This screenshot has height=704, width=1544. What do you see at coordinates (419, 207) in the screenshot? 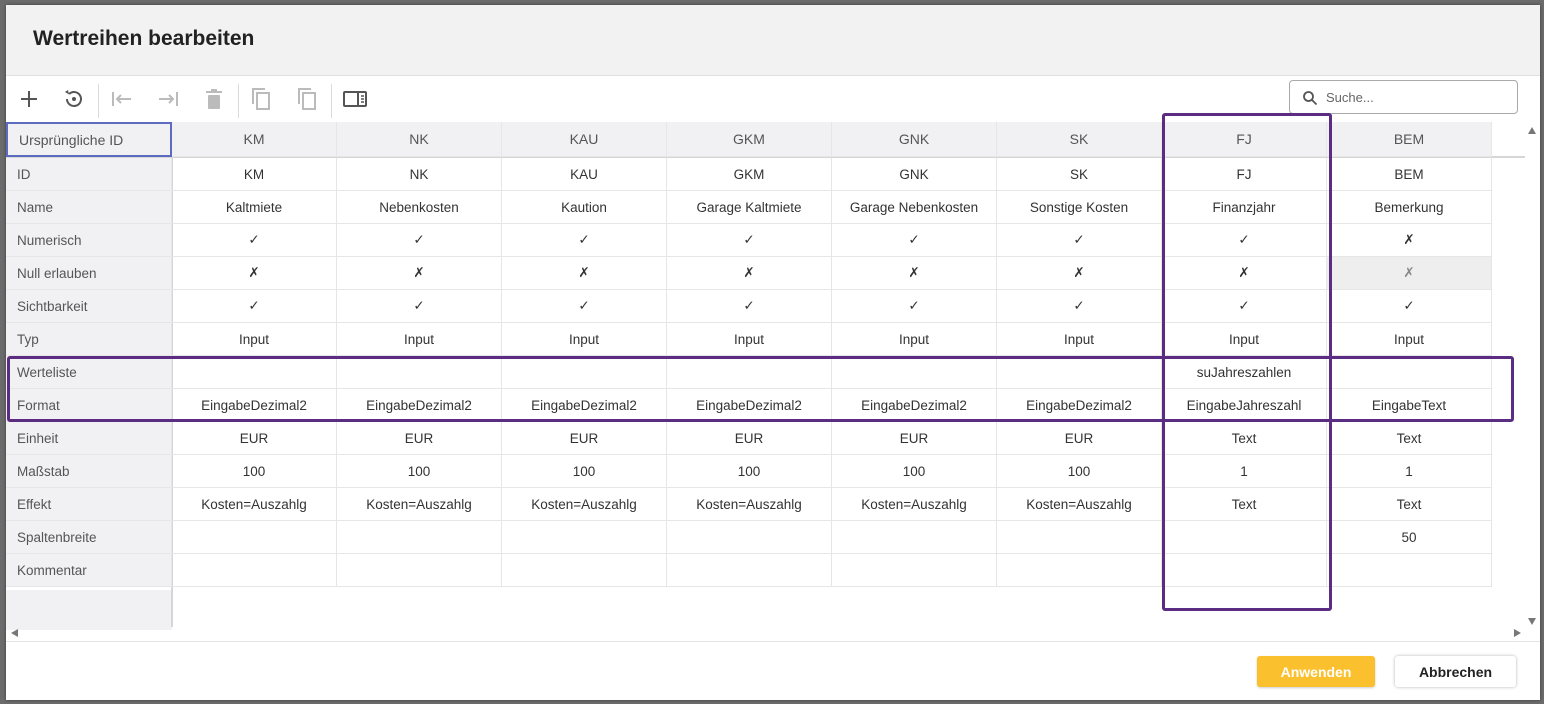
I see `grid-cell: Nebenkosten` at bounding box center [419, 207].